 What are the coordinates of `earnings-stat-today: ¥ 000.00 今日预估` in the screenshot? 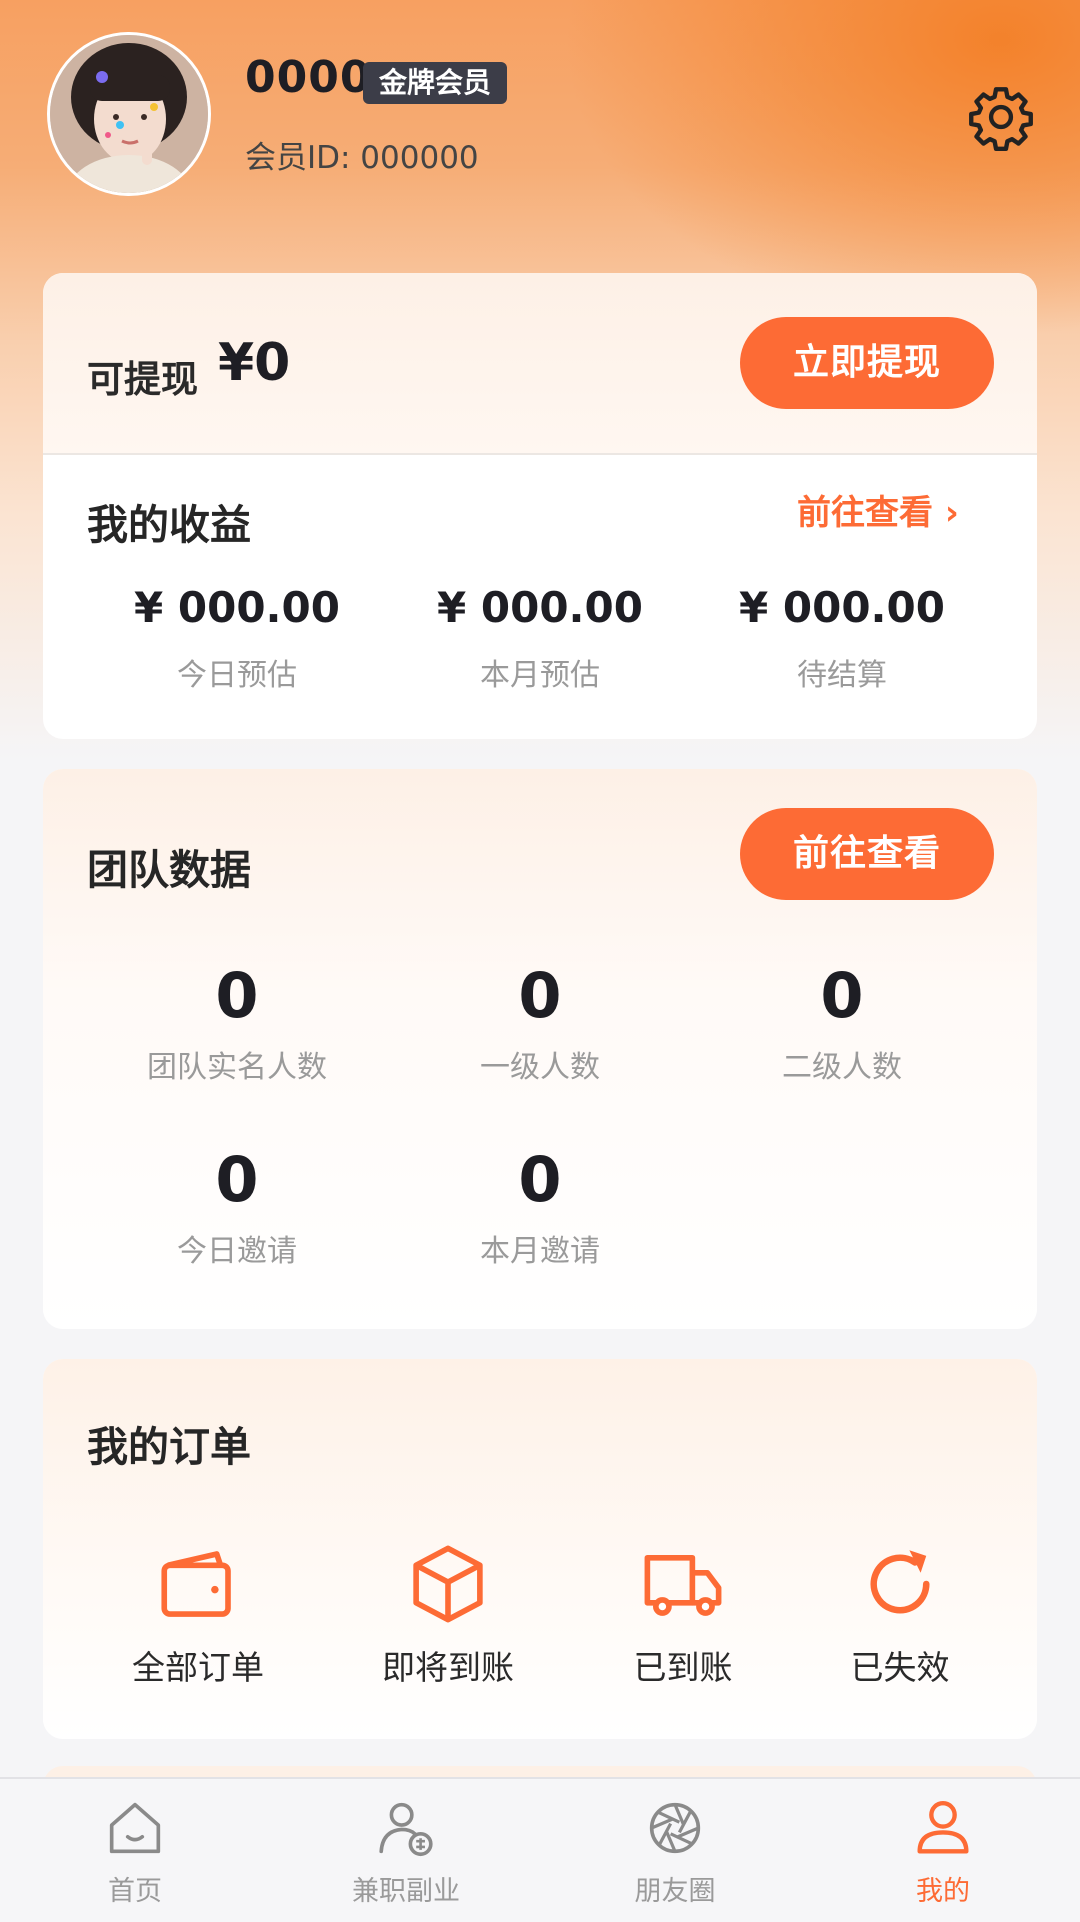 It's located at (237, 638).